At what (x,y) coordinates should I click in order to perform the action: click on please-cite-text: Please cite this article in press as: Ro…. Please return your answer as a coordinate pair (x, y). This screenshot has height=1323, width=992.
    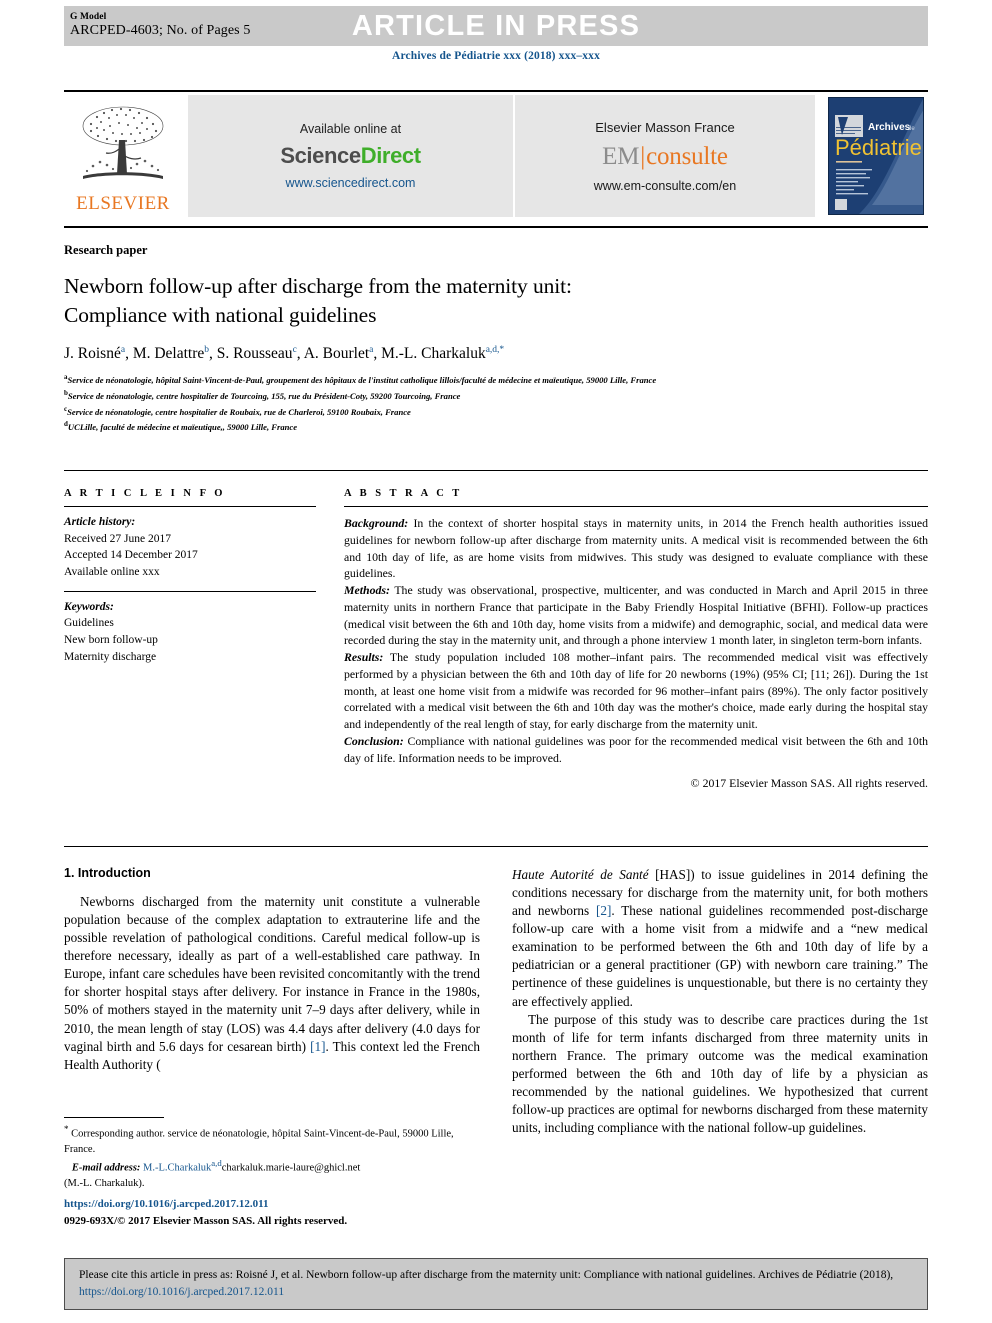
    Looking at the image, I should click on (486, 1274).